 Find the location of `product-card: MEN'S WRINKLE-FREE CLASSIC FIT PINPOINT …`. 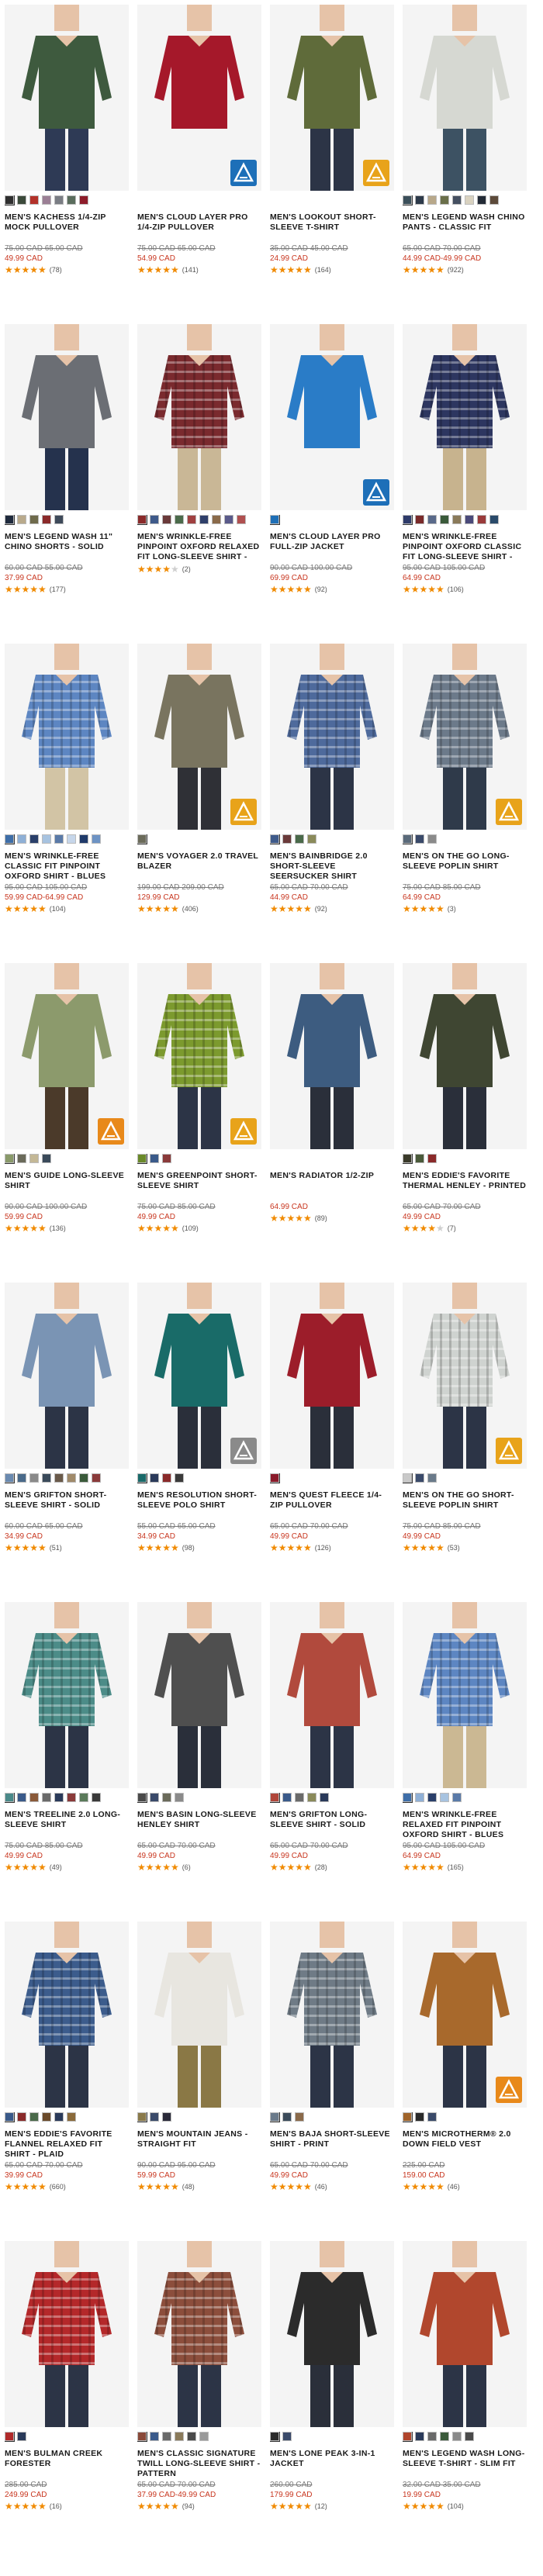

product-card: MEN'S WRINKLE-FREE CLASSIC FIT PINPOINT … is located at coordinates (67, 779).